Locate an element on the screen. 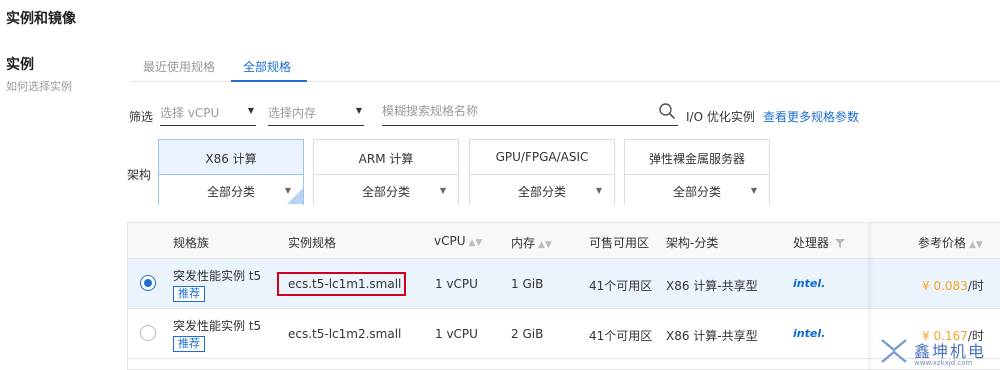 Image resolution: width=1000 pixels, height=370 pixels. header-price-sort: 参考价格 ▲▼ is located at coordinates (950, 242).